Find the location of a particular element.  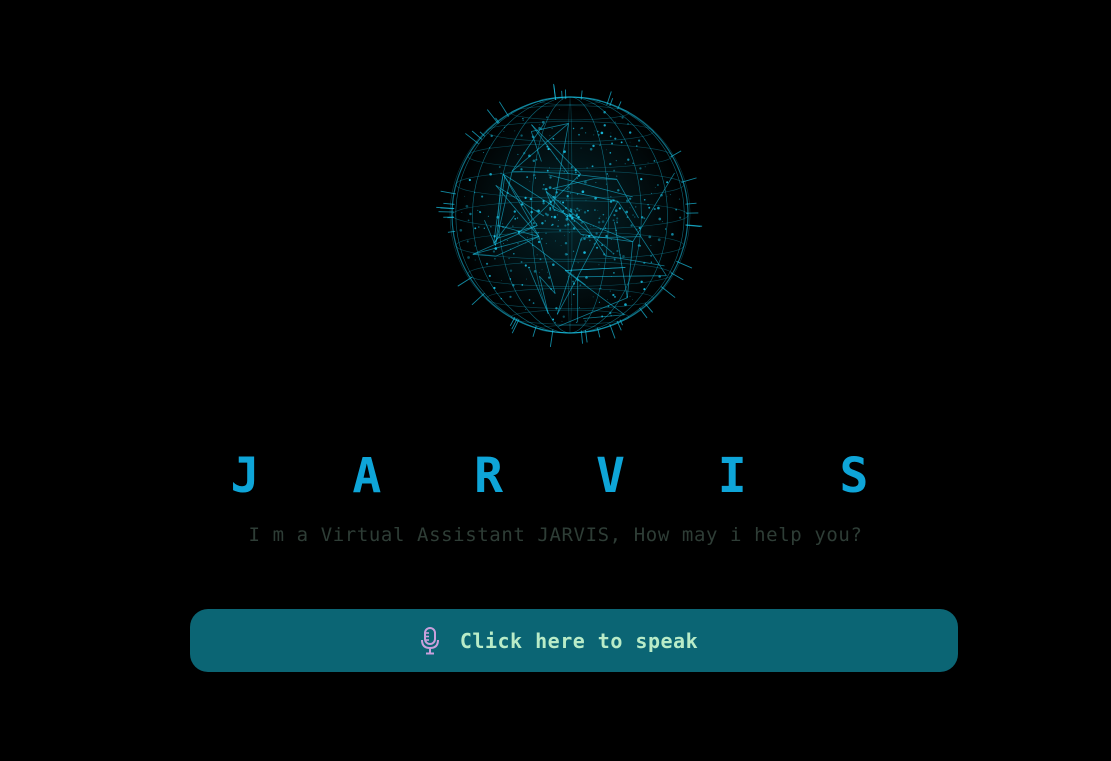

microphone-icon is located at coordinates (430, 640).